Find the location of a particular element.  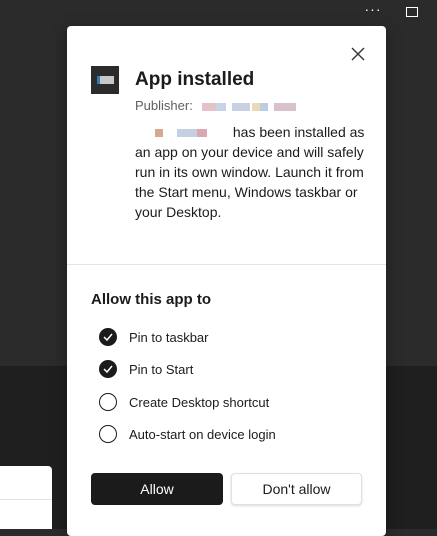

divider is located at coordinates (226, 264).